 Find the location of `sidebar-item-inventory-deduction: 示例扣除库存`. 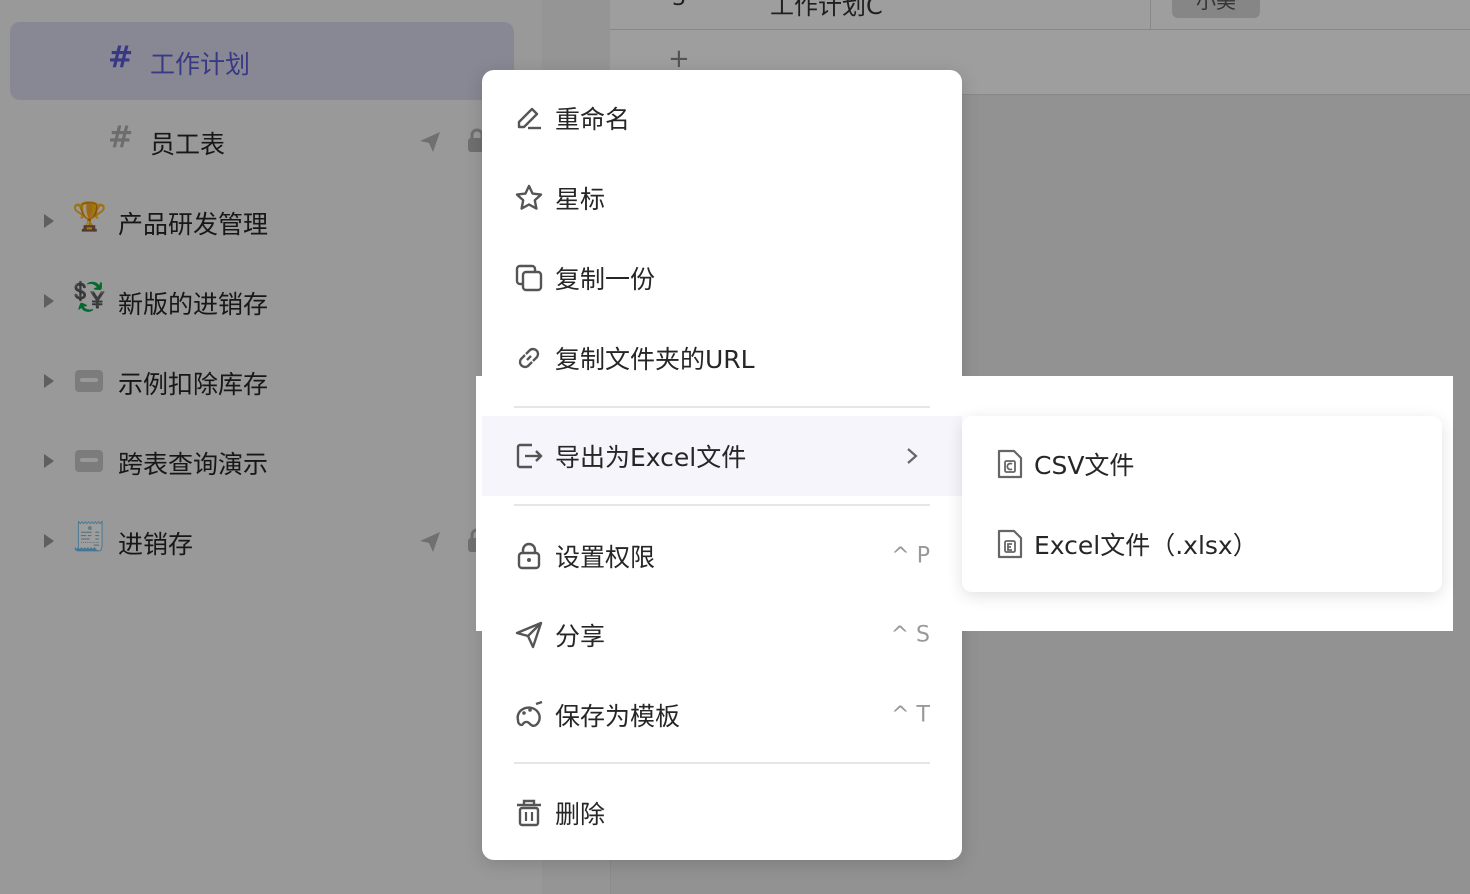

sidebar-item-inventory-deduction: 示例扣除库存 is located at coordinates (262, 381).